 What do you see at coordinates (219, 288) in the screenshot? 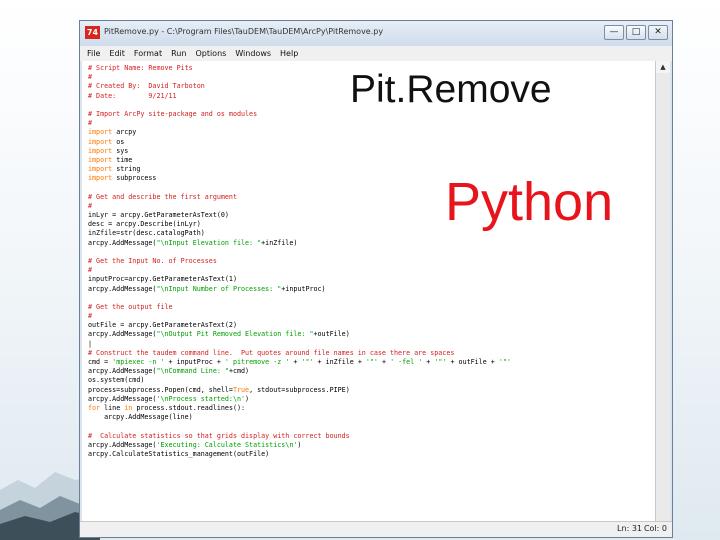
I see `code-token-string: "\nInput Number of Processes: "` at bounding box center [219, 288].